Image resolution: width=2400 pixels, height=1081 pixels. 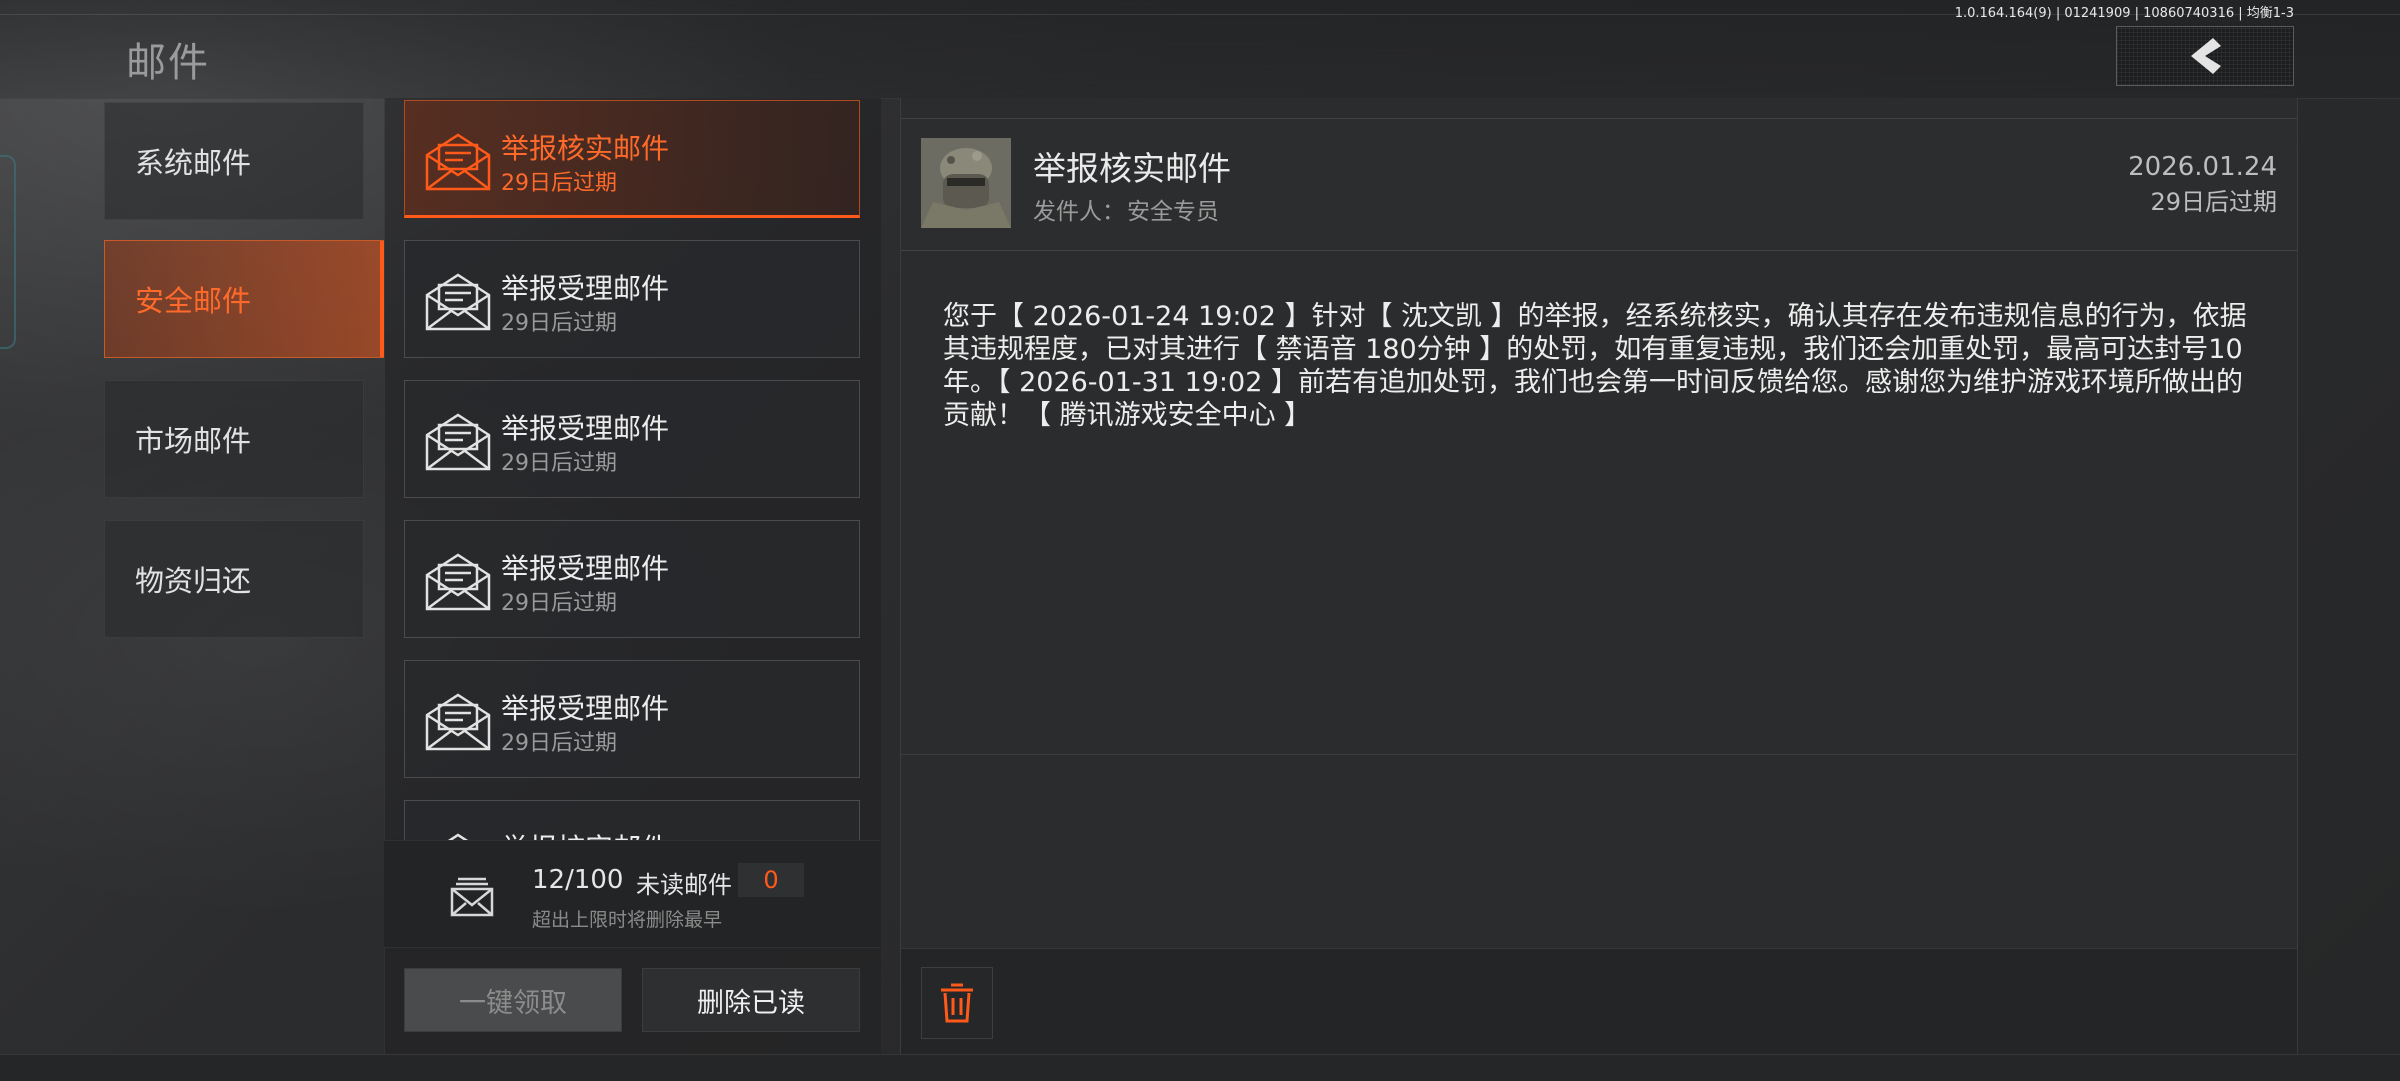 I want to click on mail-date: 2026.01.24, so click(x=2202, y=167).